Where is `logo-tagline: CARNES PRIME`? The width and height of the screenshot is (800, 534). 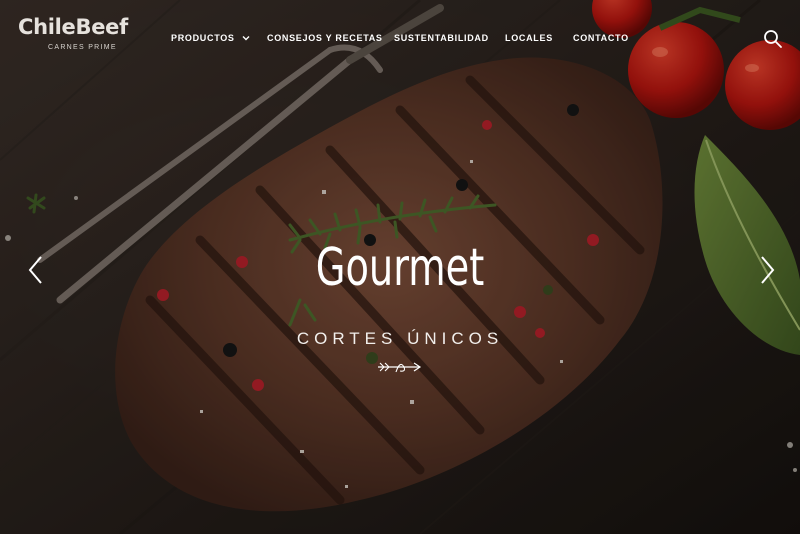 logo-tagline: CARNES PRIME is located at coordinates (82, 47).